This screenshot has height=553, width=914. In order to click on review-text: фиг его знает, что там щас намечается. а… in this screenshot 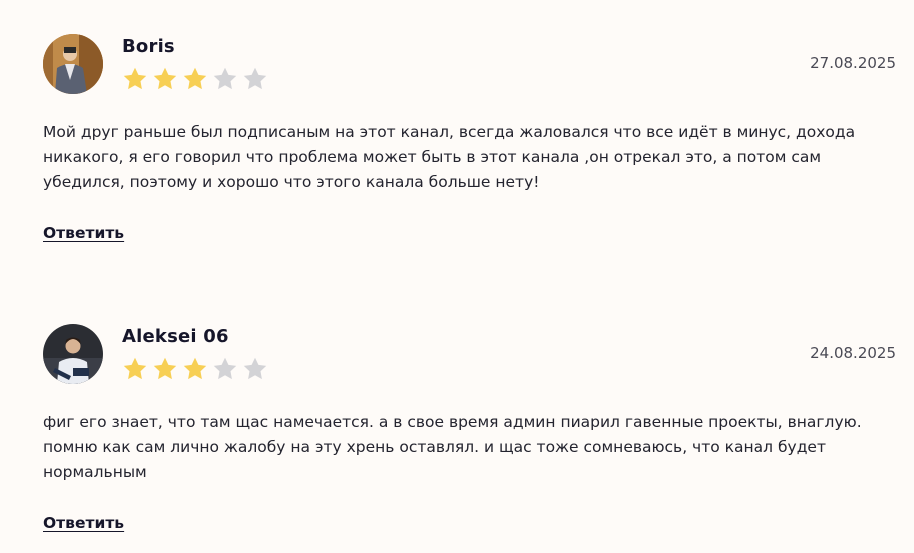, I will do `click(452, 447)`.